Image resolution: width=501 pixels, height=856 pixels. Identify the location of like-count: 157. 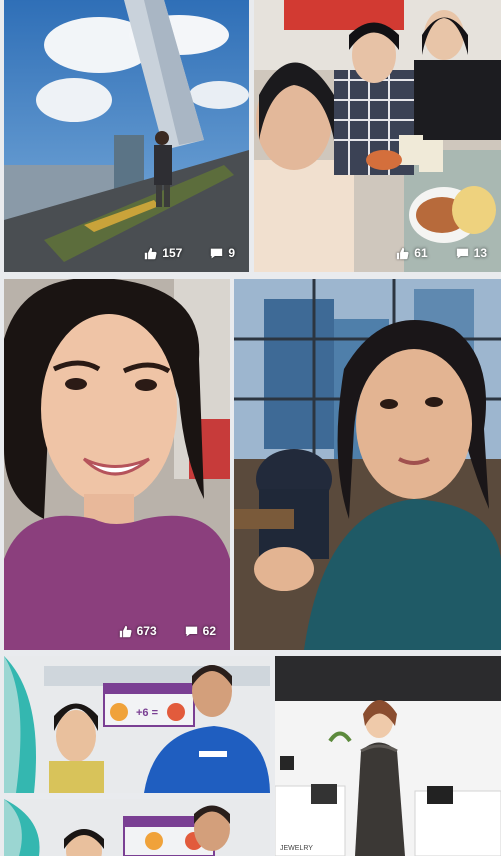
(163, 253).